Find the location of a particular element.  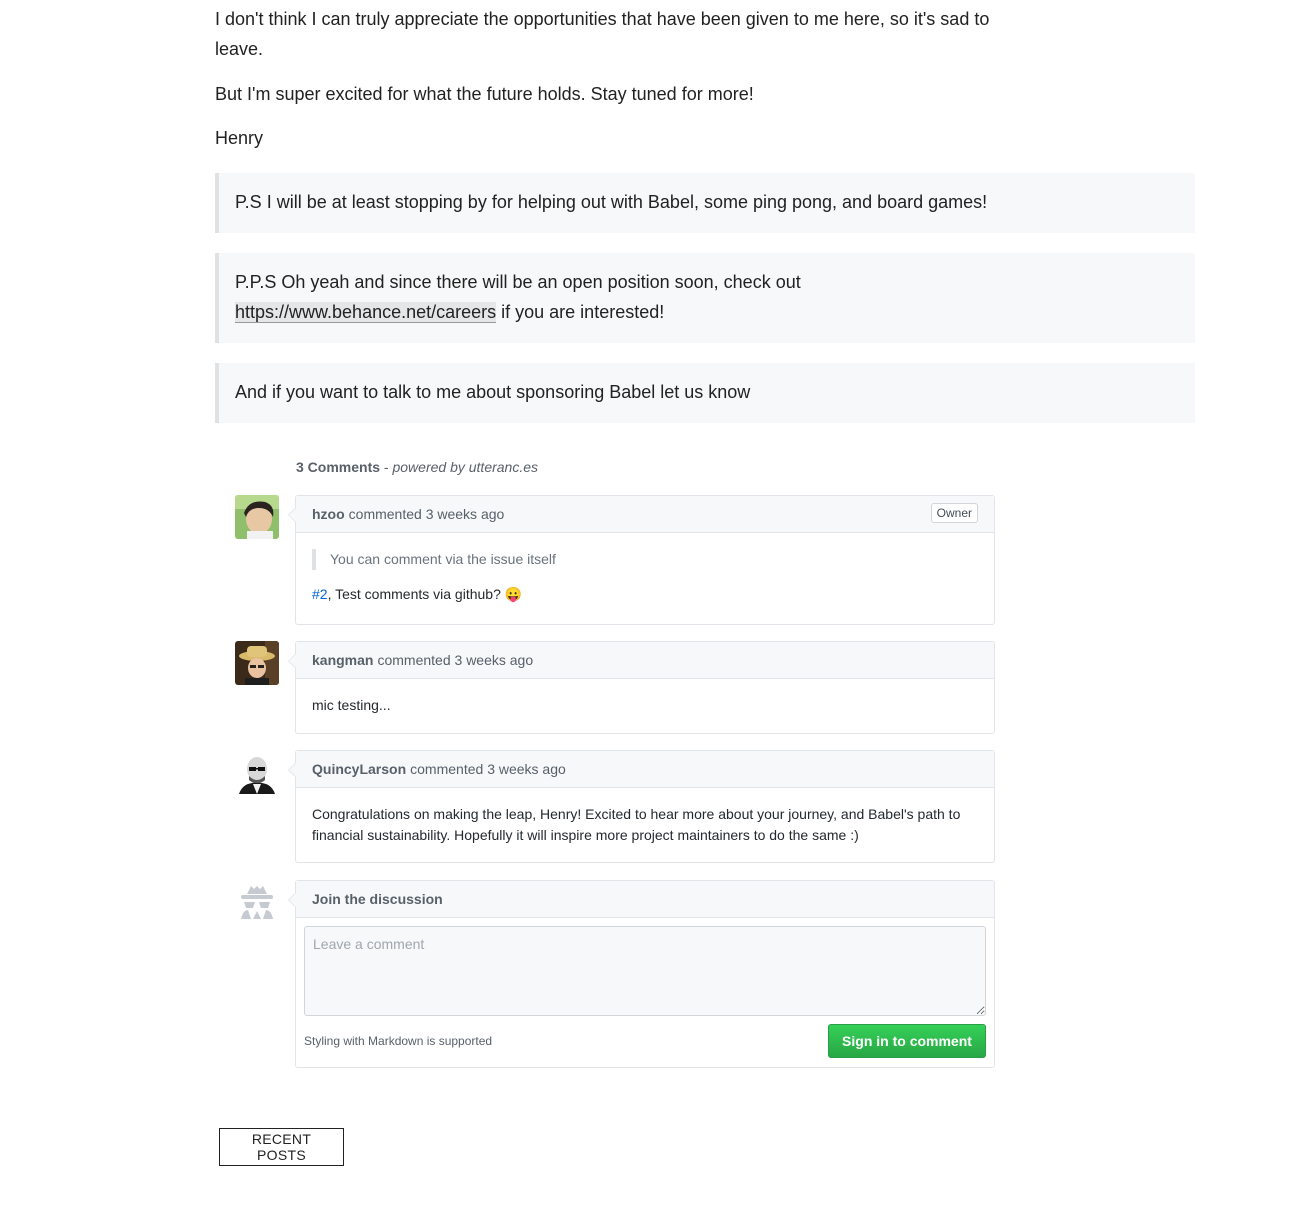

recent-posts-button: RECENT POSTS is located at coordinates (281, 1147).